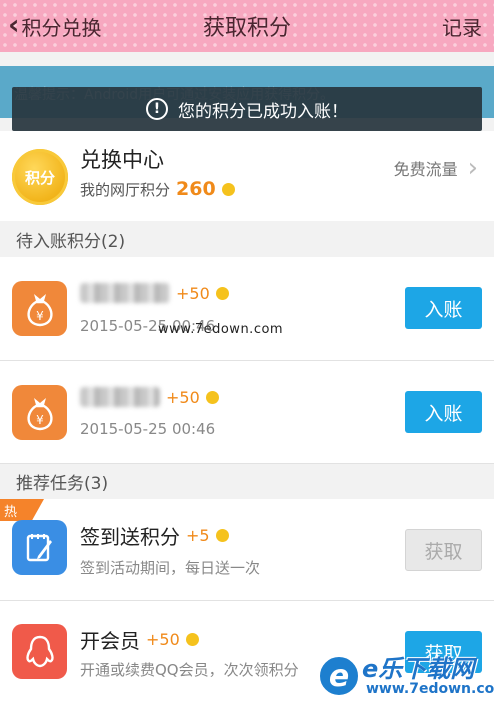 The image size is (494, 703). Describe the element at coordinates (430, 689) in the screenshot. I see `watermark-site: www.7edown.com` at that location.